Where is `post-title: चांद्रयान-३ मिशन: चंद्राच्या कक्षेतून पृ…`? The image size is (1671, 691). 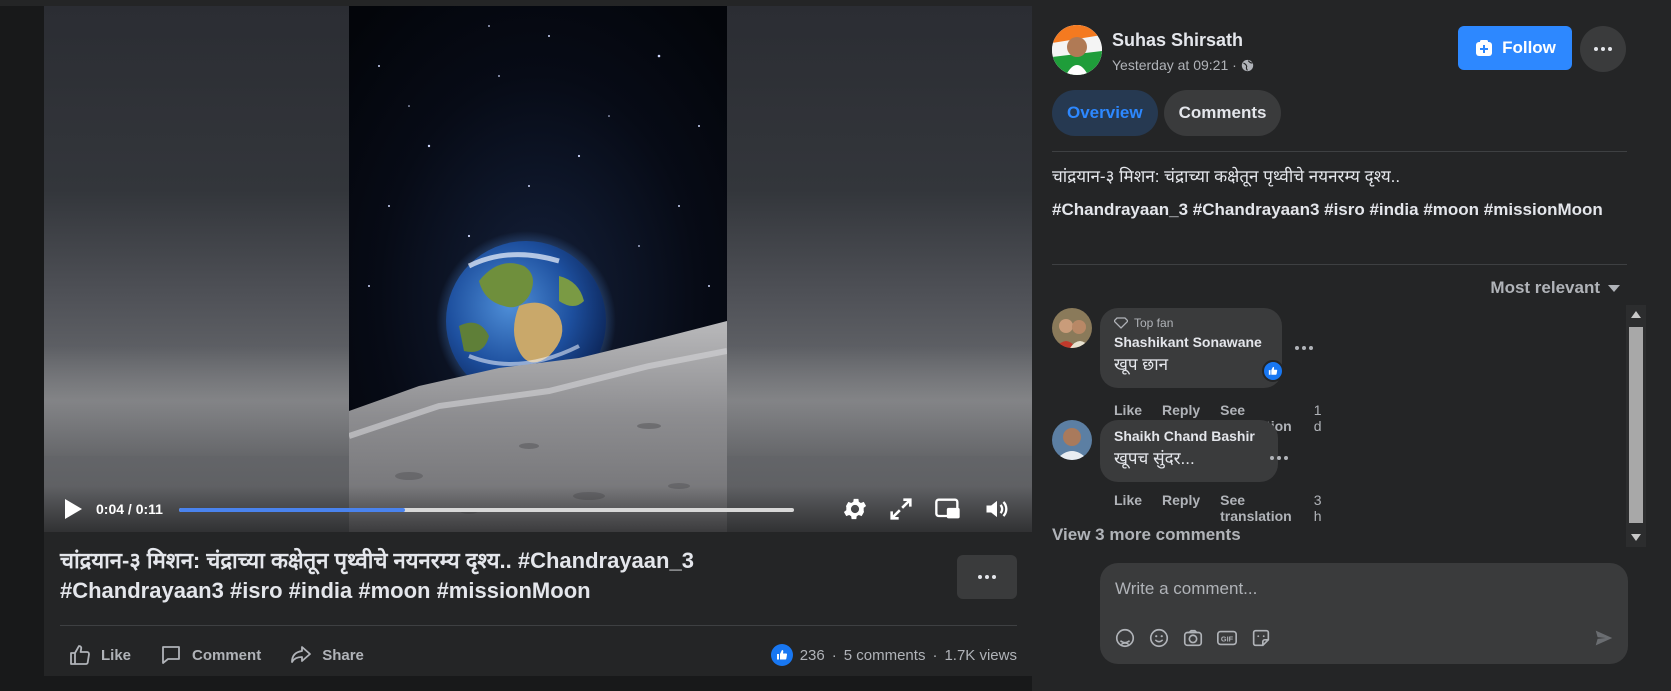 post-title: चांद्रयान-३ मिशन: चंद्राच्या कक्षेतून पृ… is located at coordinates (460, 576).